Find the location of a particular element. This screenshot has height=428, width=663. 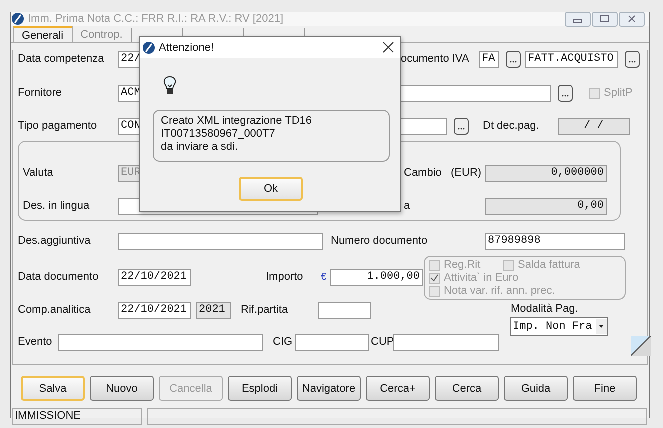

checkbox-label: SplitP is located at coordinates (618, 93).